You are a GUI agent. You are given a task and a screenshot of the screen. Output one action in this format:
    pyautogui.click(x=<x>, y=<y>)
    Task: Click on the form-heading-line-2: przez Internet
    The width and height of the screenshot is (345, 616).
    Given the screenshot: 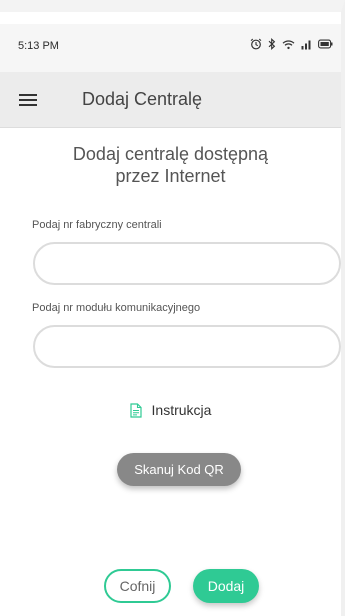 What is the action you would take?
    pyautogui.click(x=170, y=176)
    